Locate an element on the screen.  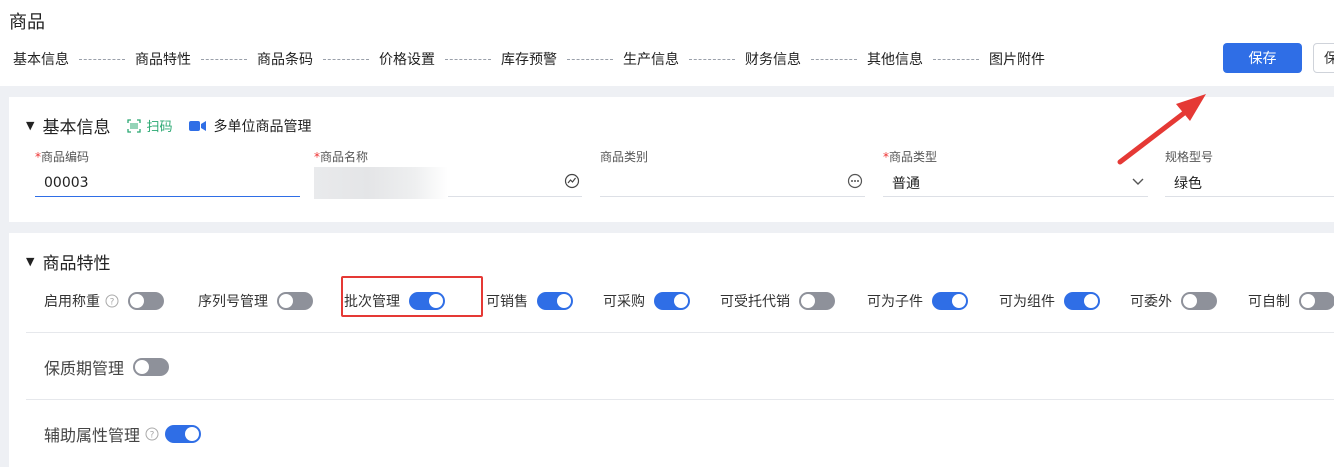
feature-aux-attributes: 辅助属性管理 ? is located at coordinates (123, 434).